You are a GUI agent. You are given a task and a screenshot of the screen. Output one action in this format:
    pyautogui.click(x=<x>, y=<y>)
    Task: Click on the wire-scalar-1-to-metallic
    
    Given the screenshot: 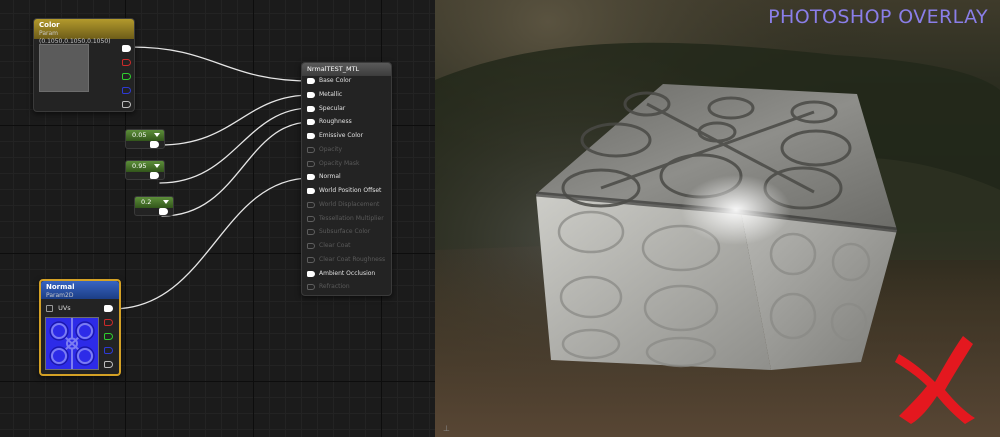 What is the action you would take?
    pyautogui.click(x=235, y=120)
    